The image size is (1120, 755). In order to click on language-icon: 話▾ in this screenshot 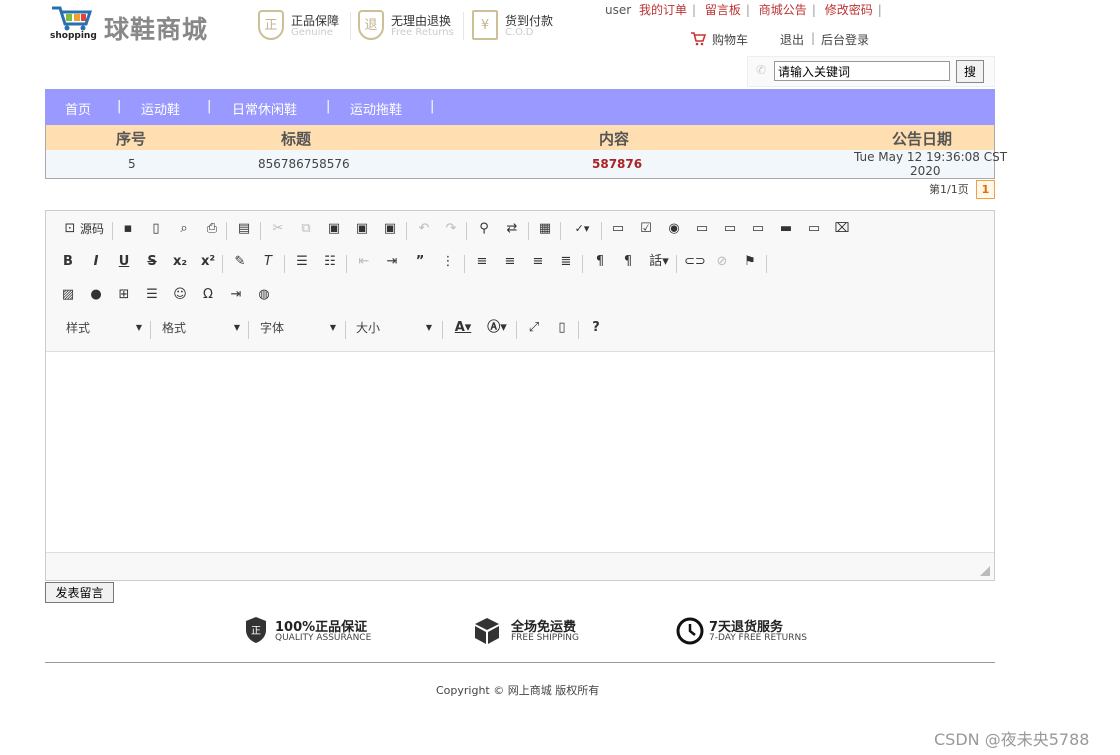, I will do `click(659, 262)`.